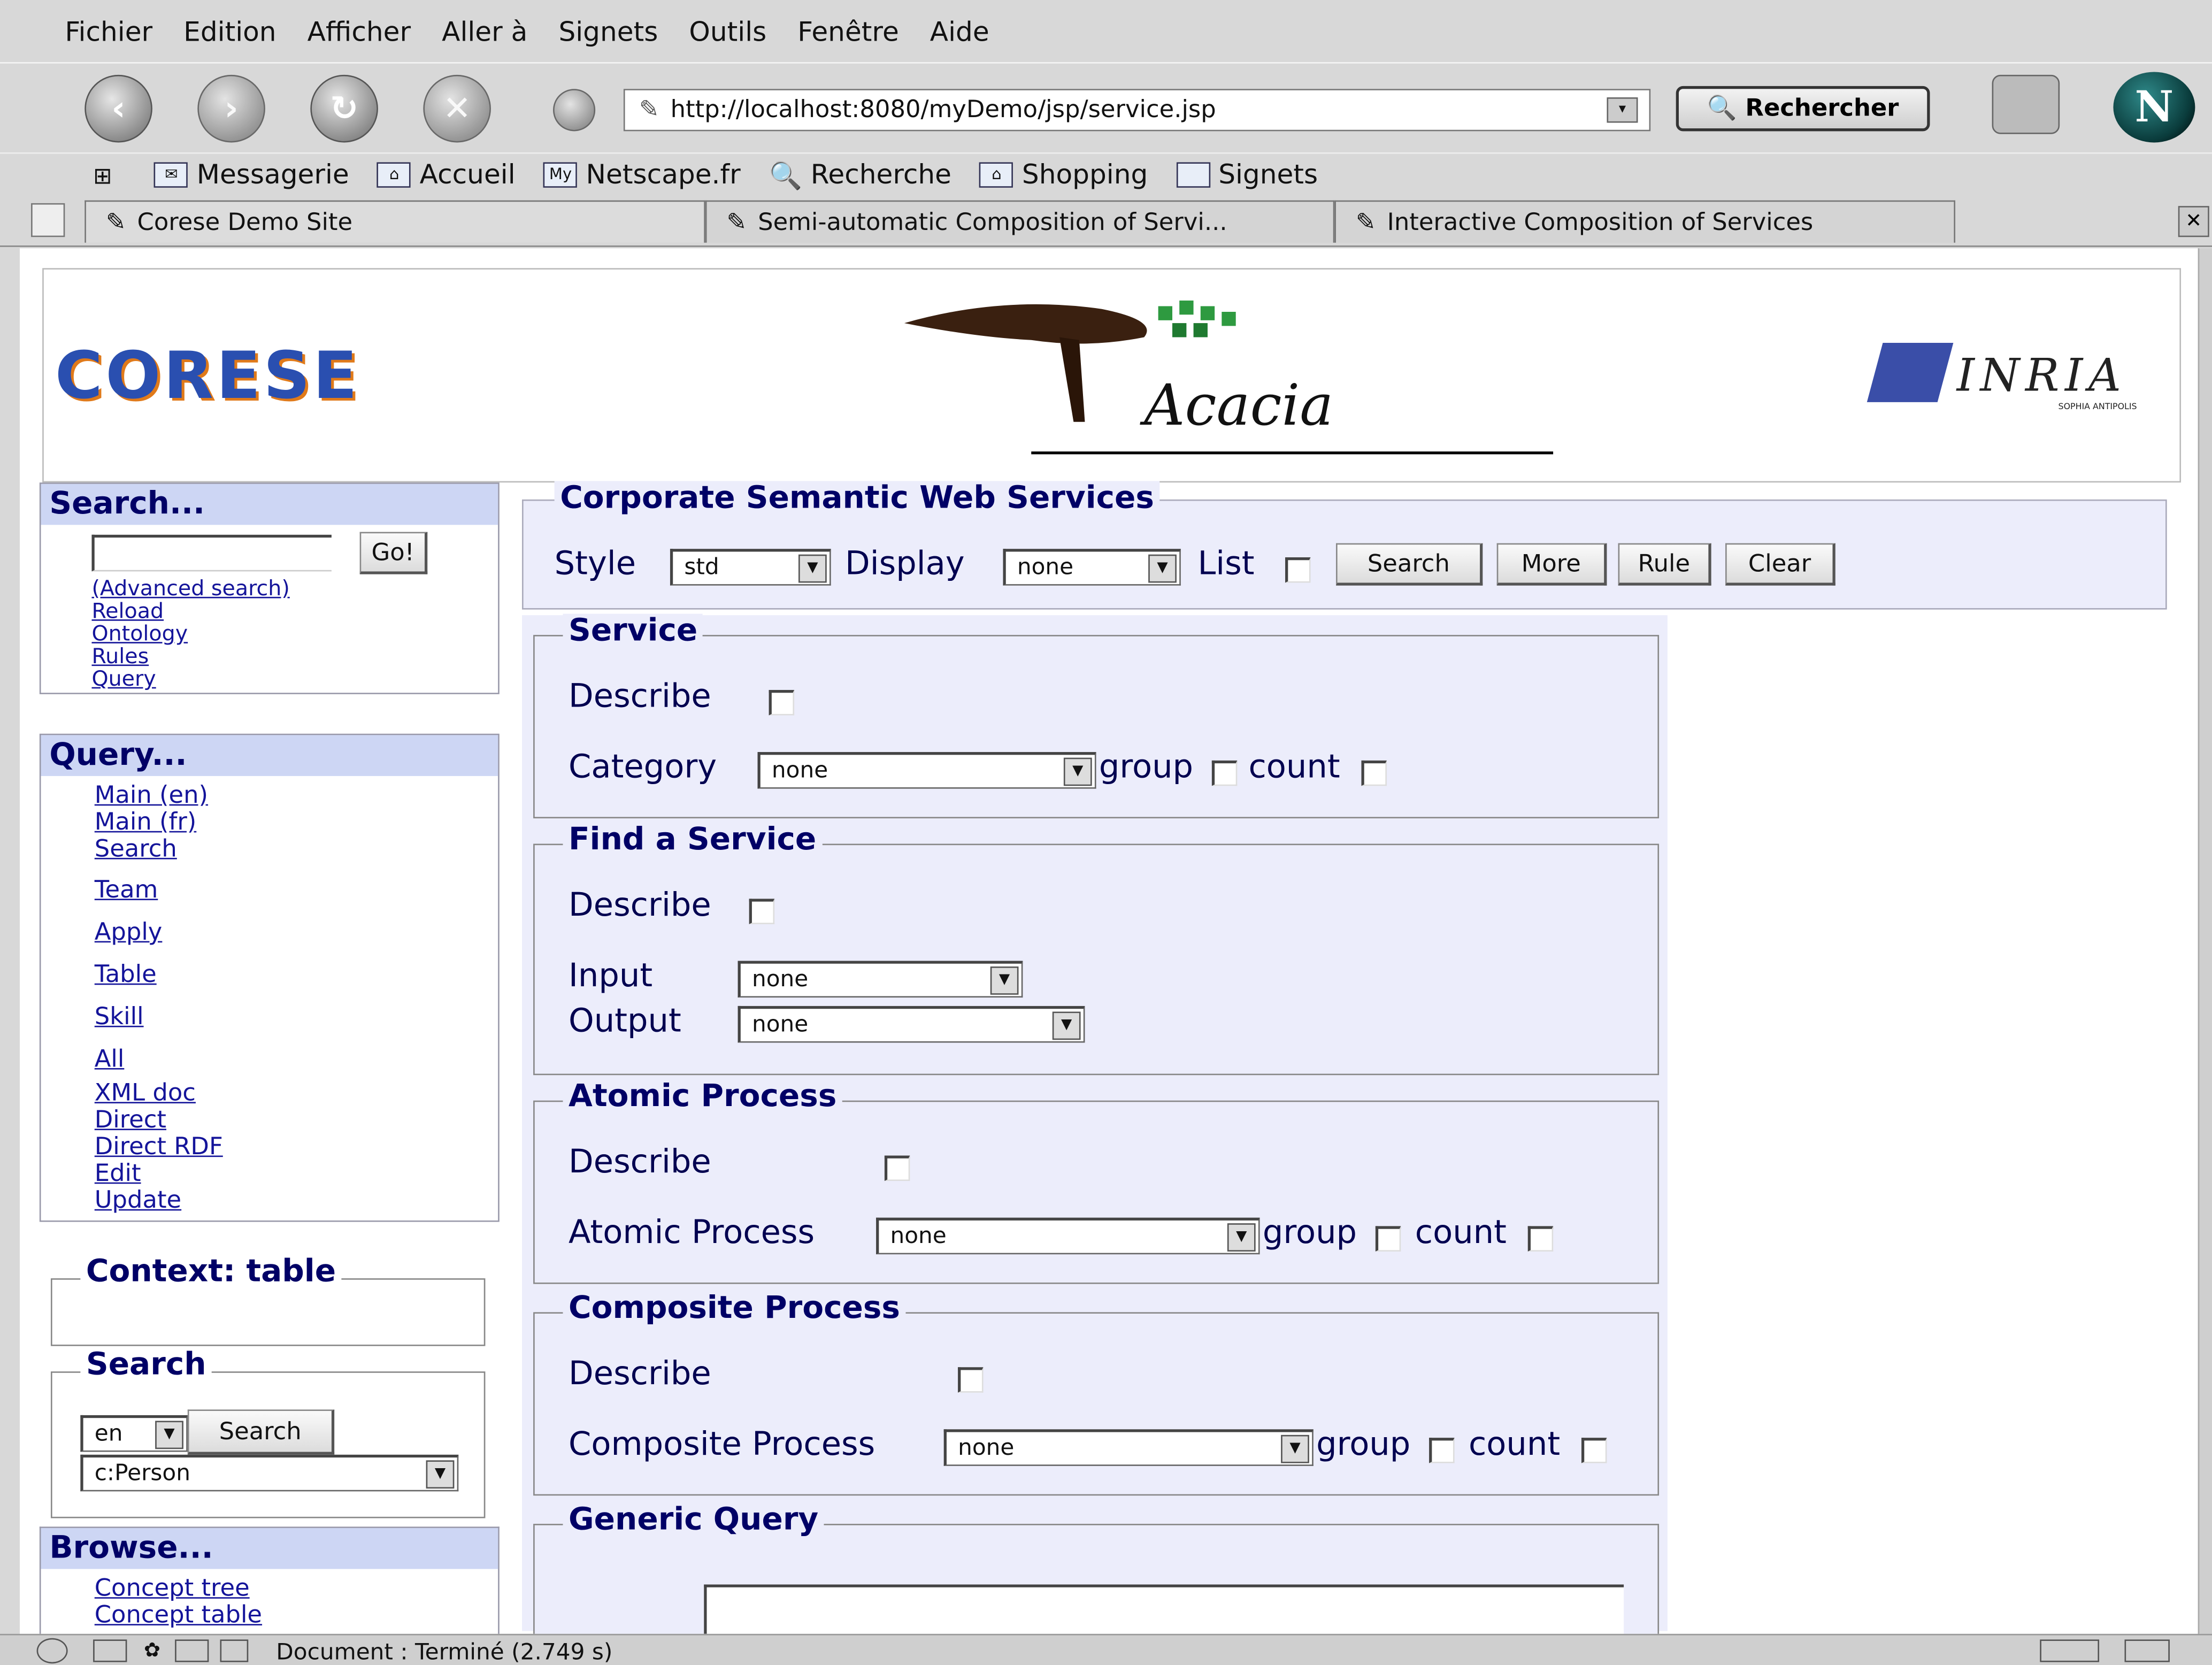  I want to click on reload-icon: ↻, so click(344, 108).